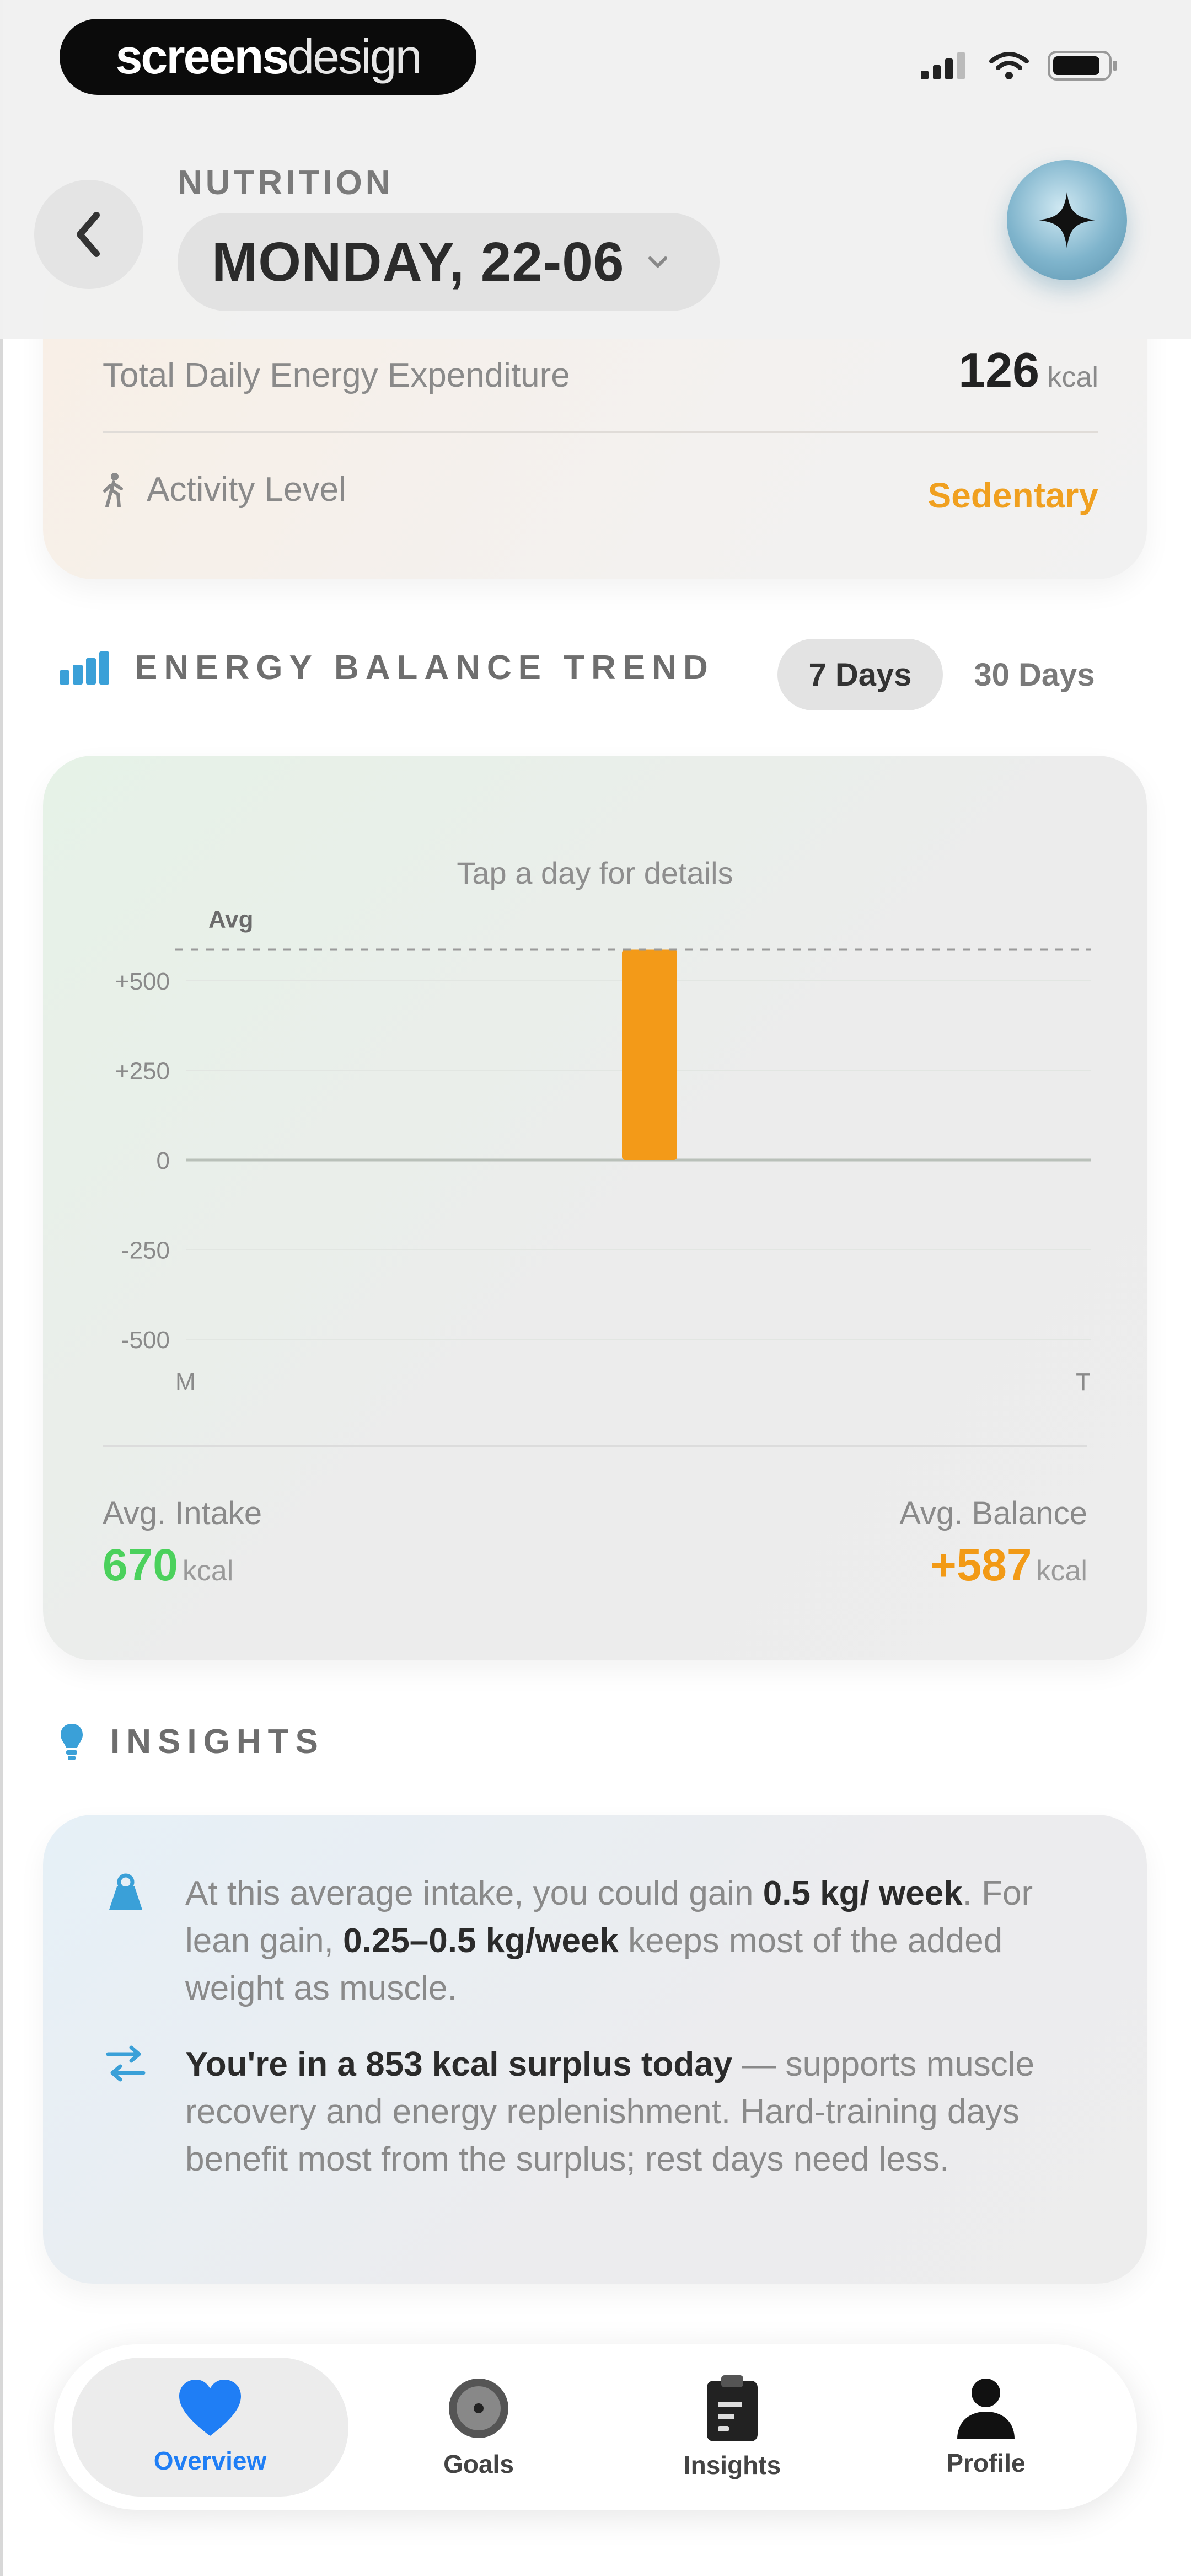 Image resolution: width=1191 pixels, height=2576 pixels. Describe the element at coordinates (459, 2064) in the screenshot. I see `insight-text-bold: You're in a 853 kcal surplus today` at that location.